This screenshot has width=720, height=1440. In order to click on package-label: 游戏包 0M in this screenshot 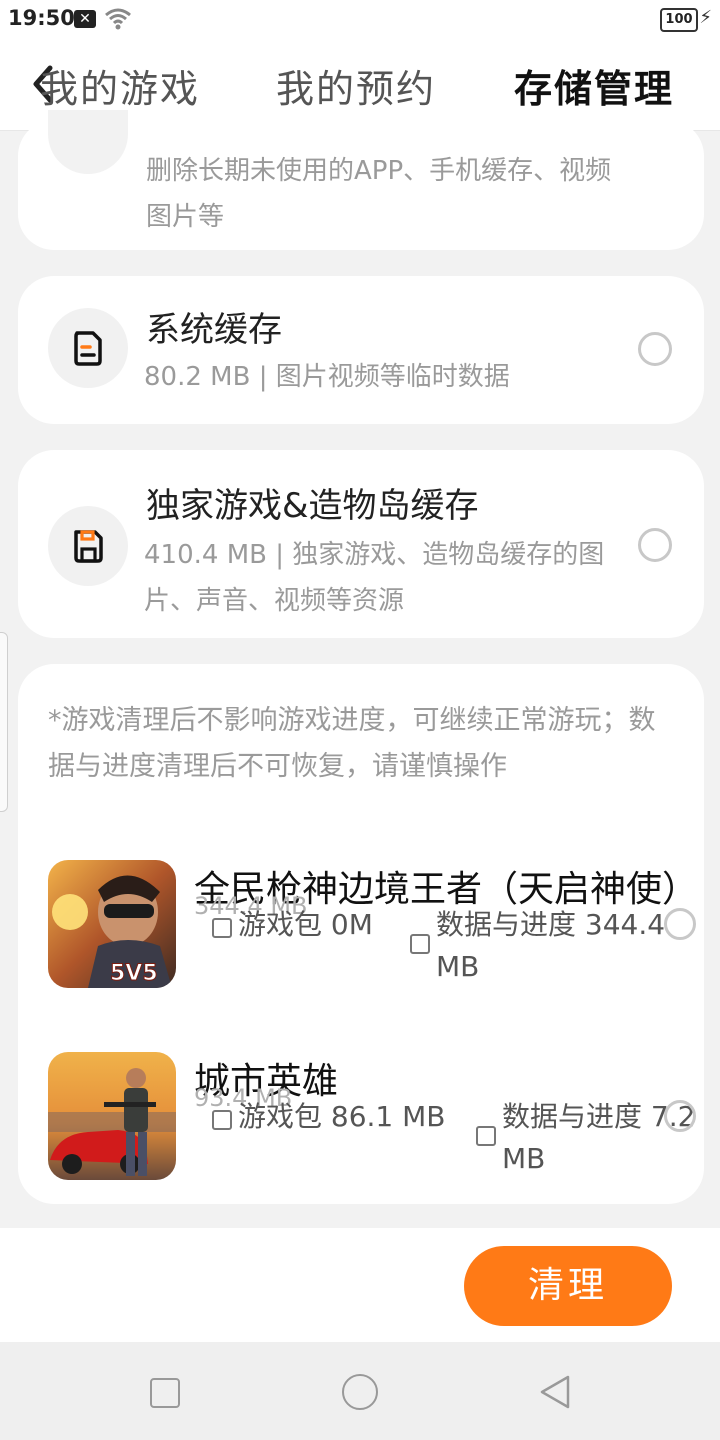, I will do `click(305, 924)`.